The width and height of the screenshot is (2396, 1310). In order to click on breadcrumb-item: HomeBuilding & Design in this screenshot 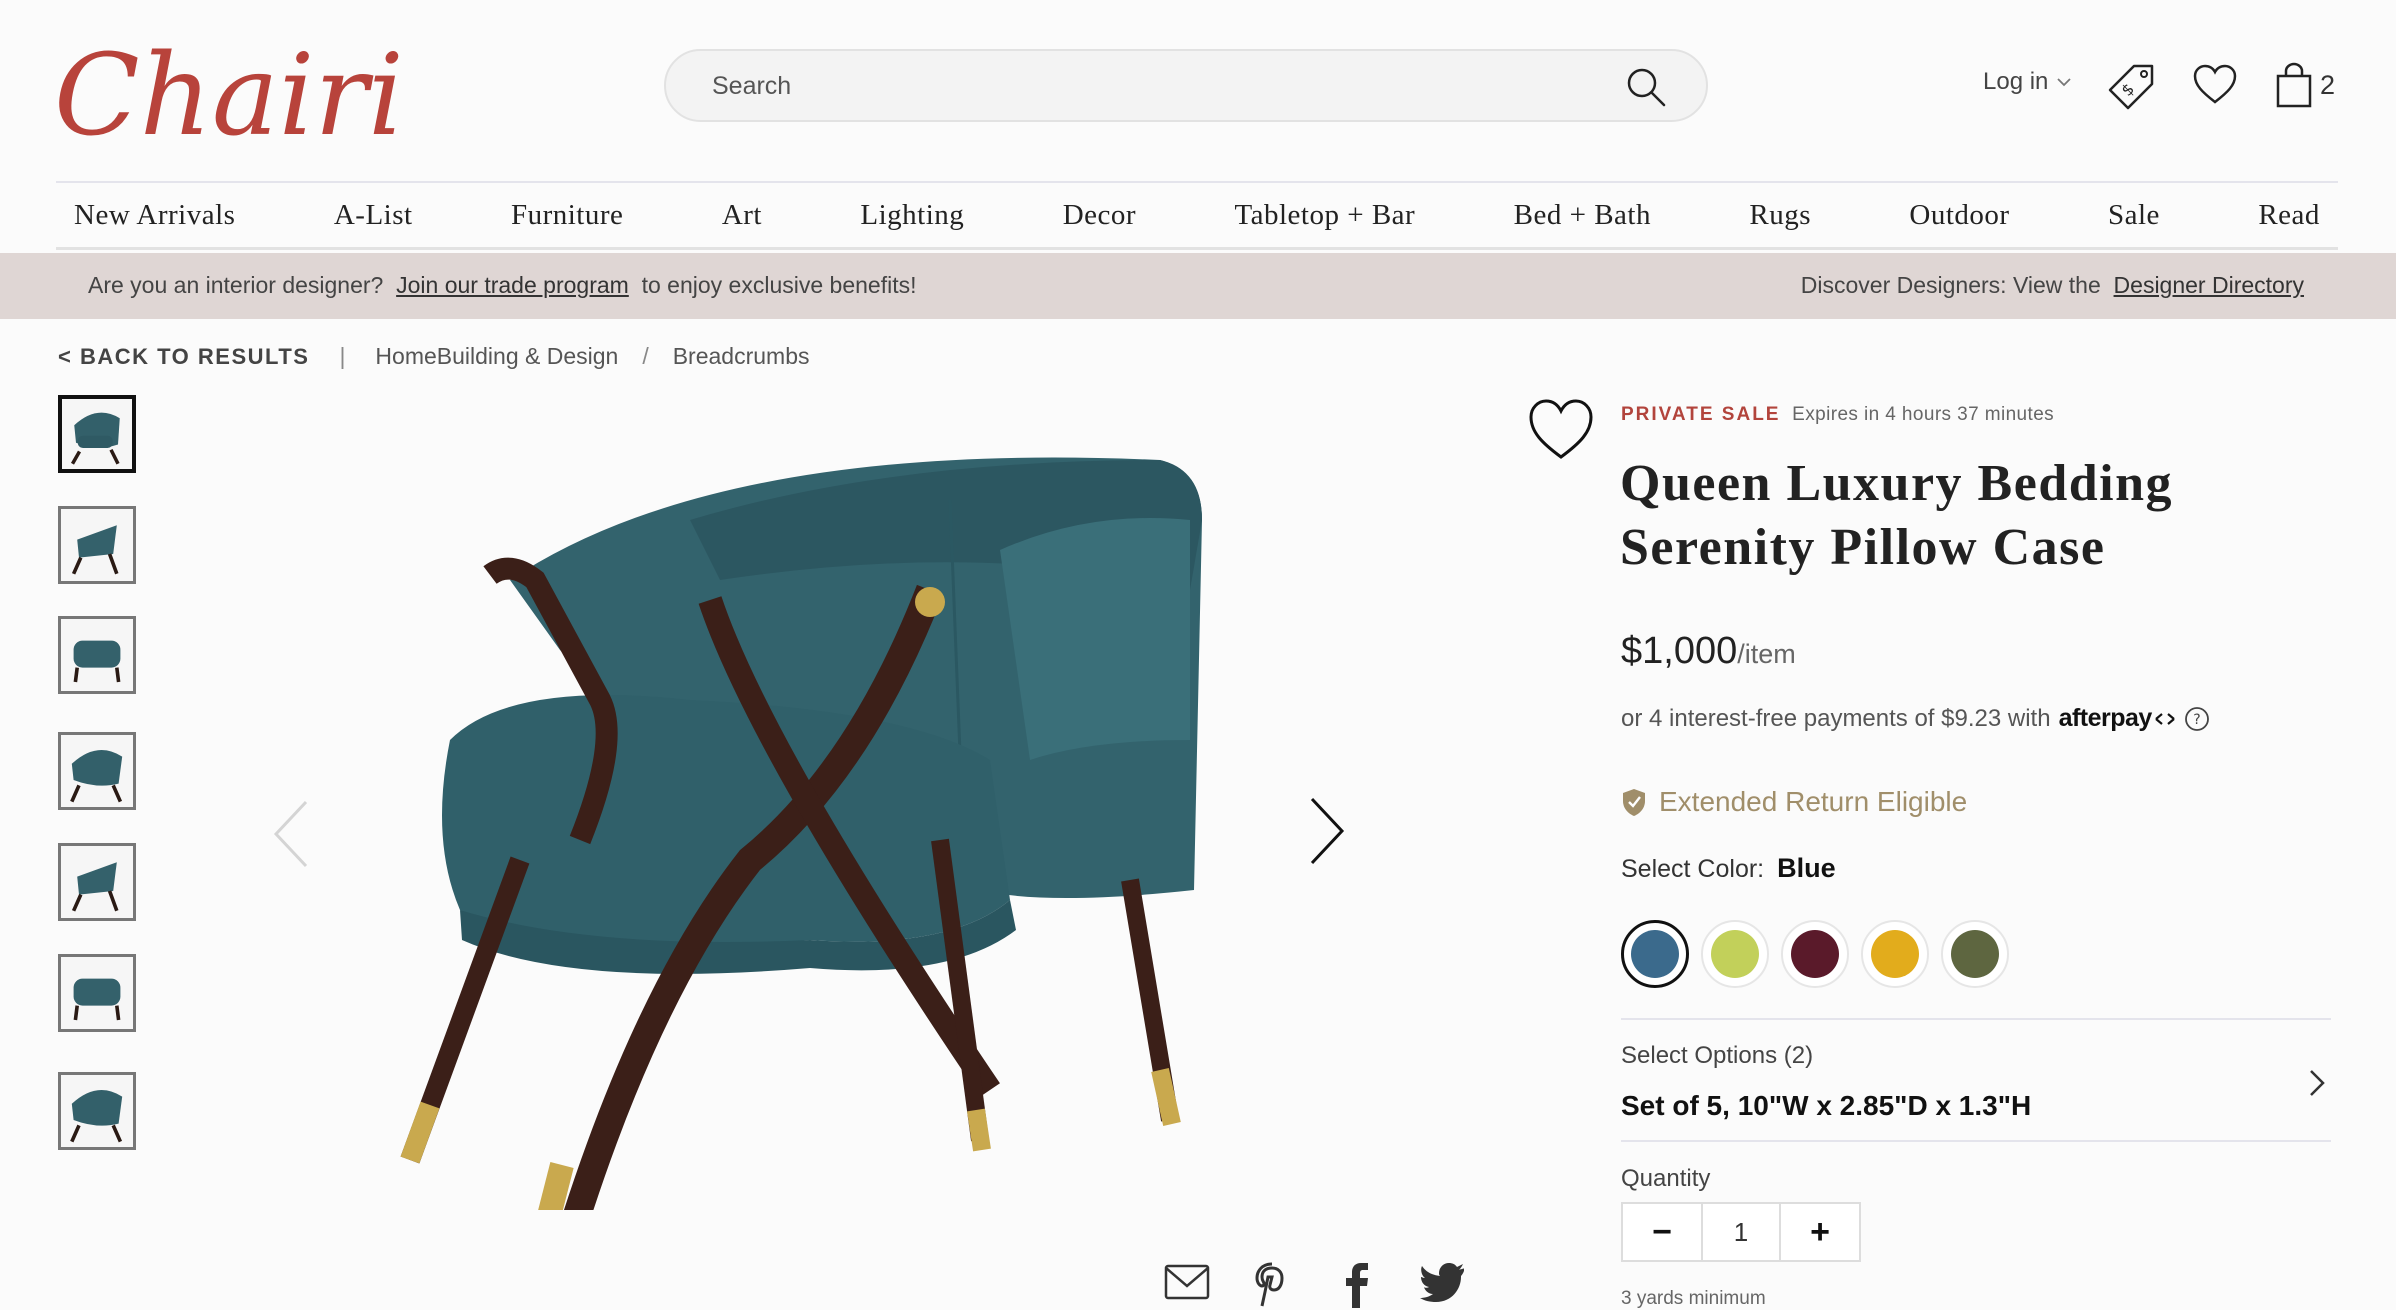, I will do `click(496, 356)`.